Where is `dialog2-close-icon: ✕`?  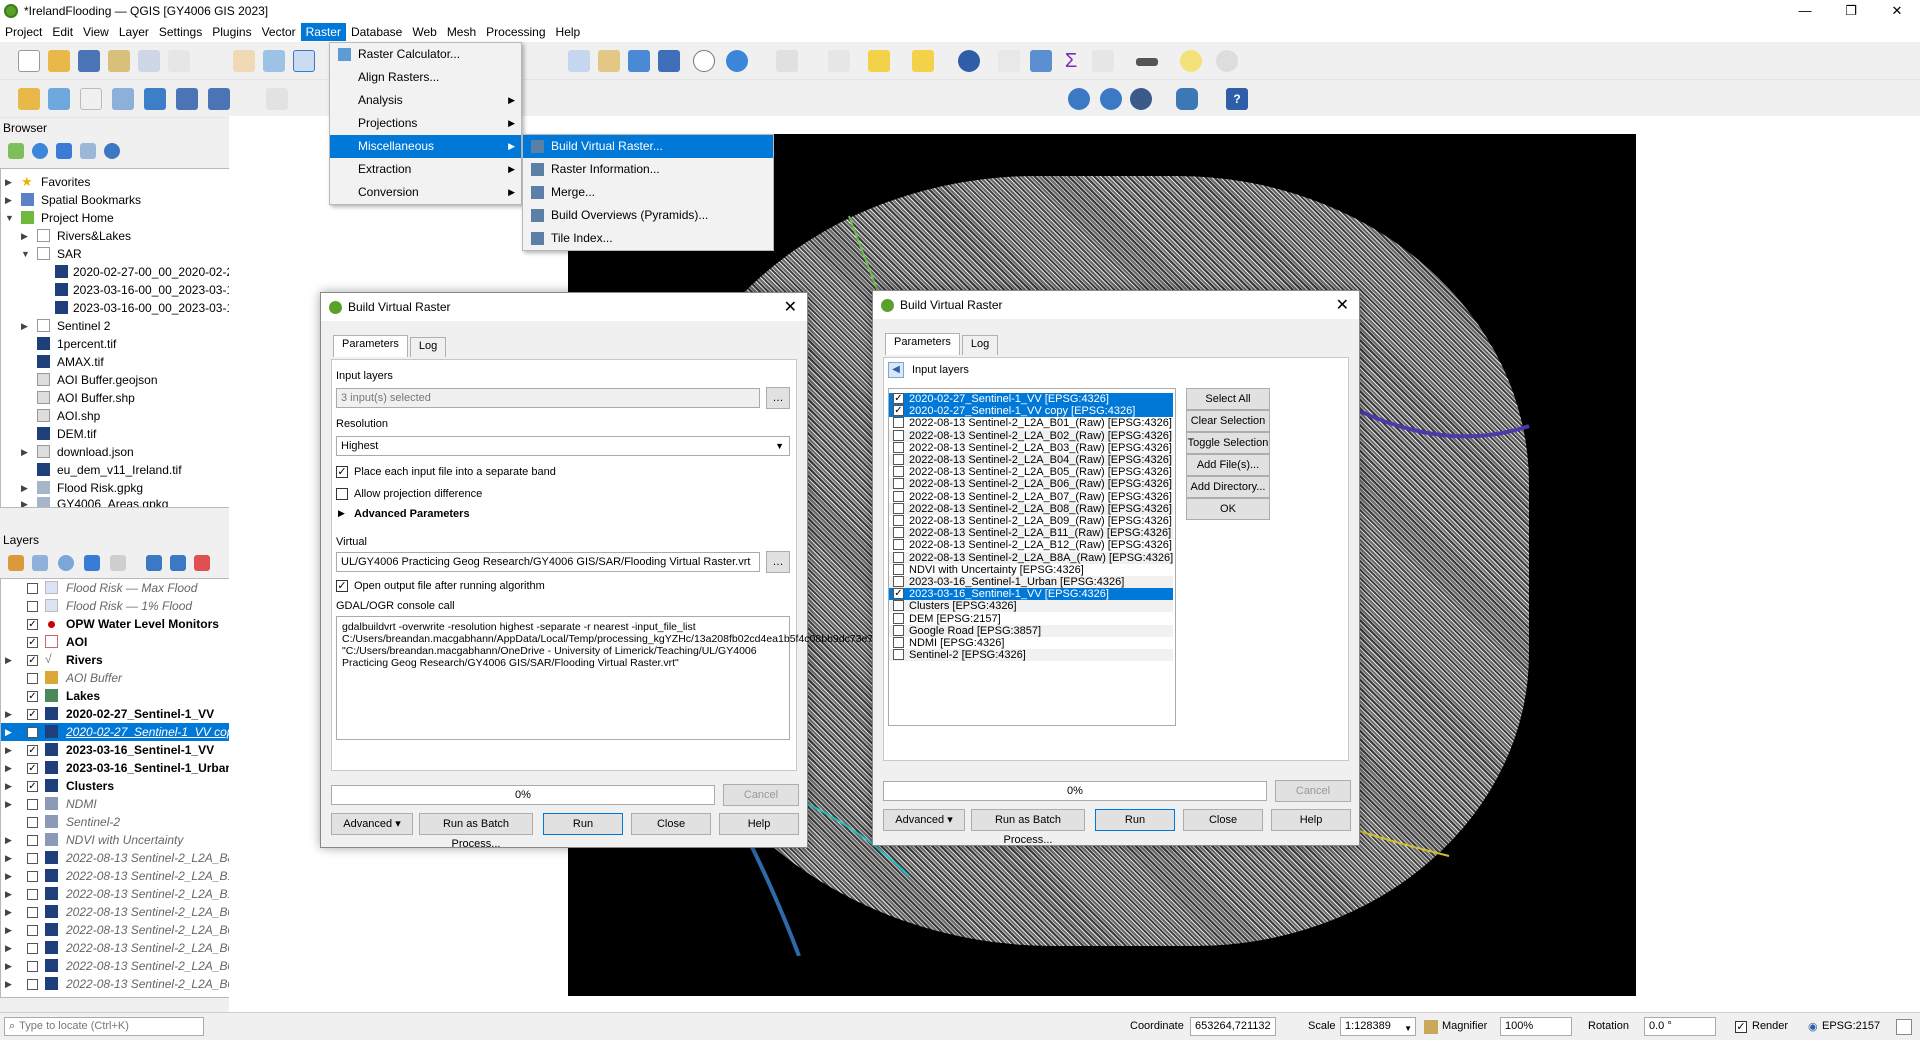
dialog2-close-icon: ✕ is located at coordinates (1342, 305).